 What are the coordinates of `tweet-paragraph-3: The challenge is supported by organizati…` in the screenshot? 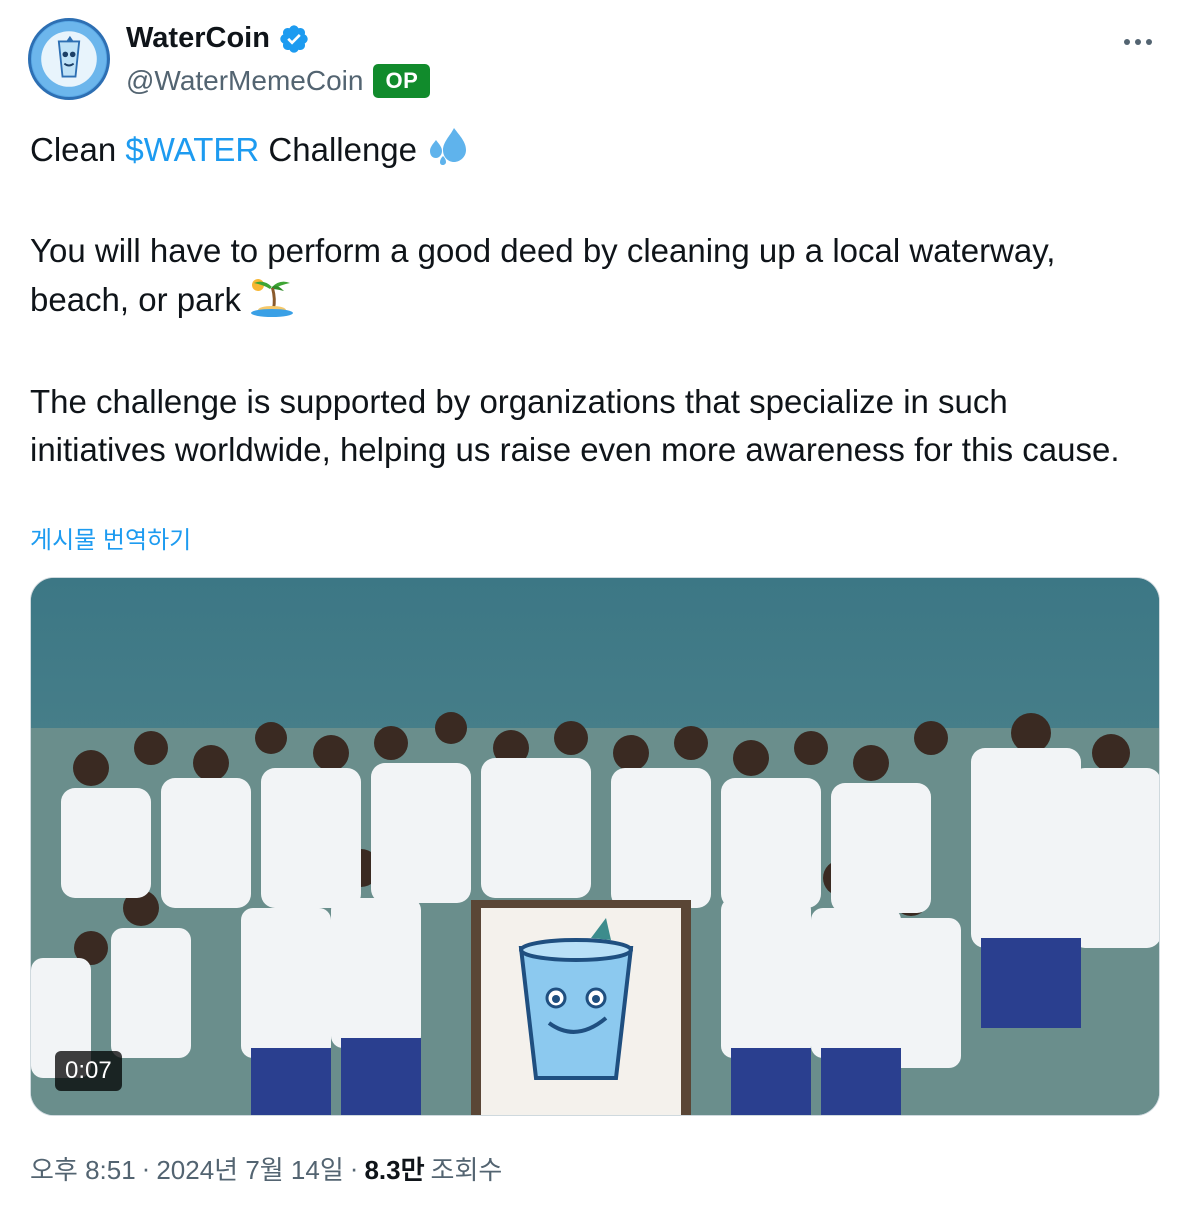 It's located at (575, 425).